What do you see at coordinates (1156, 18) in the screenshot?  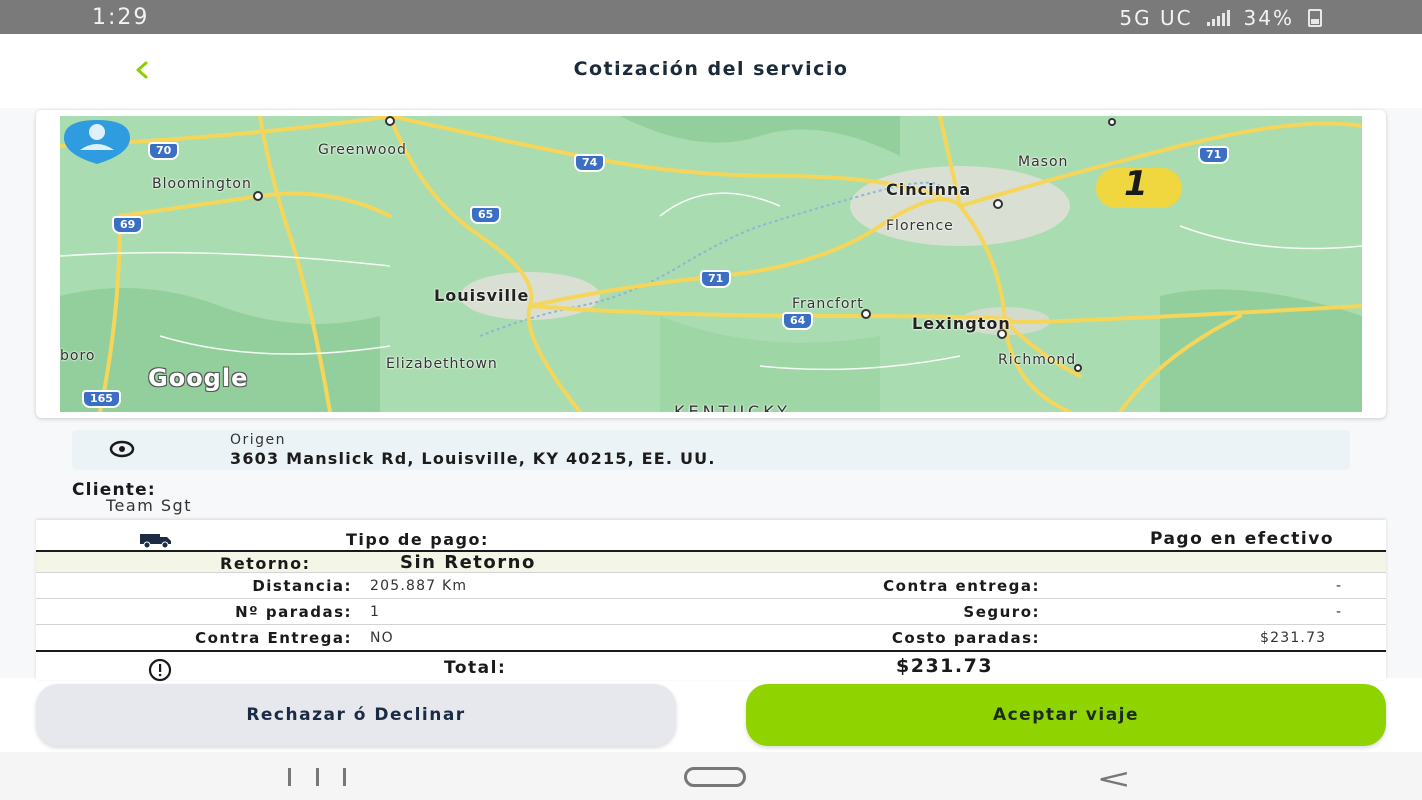 I see `network-indicator: 5G UC` at bounding box center [1156, 18].